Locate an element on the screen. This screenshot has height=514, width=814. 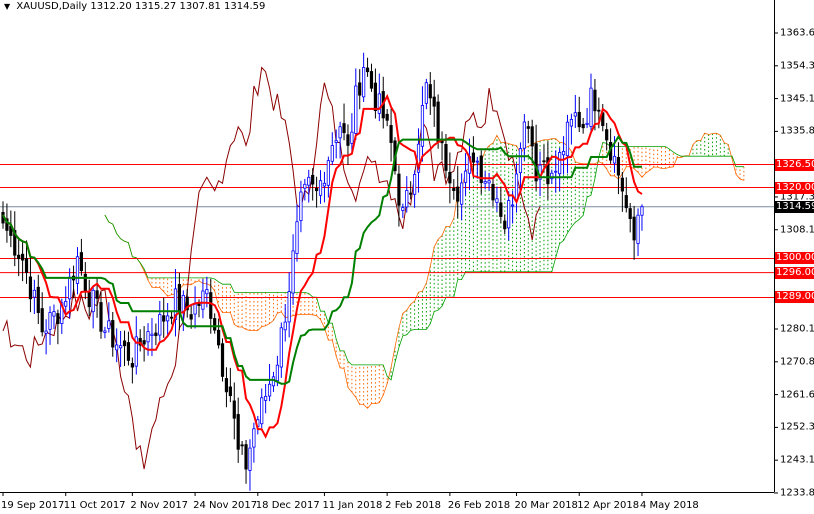
y-tick-label: 1243.10 is located at coordinates (797, 460).